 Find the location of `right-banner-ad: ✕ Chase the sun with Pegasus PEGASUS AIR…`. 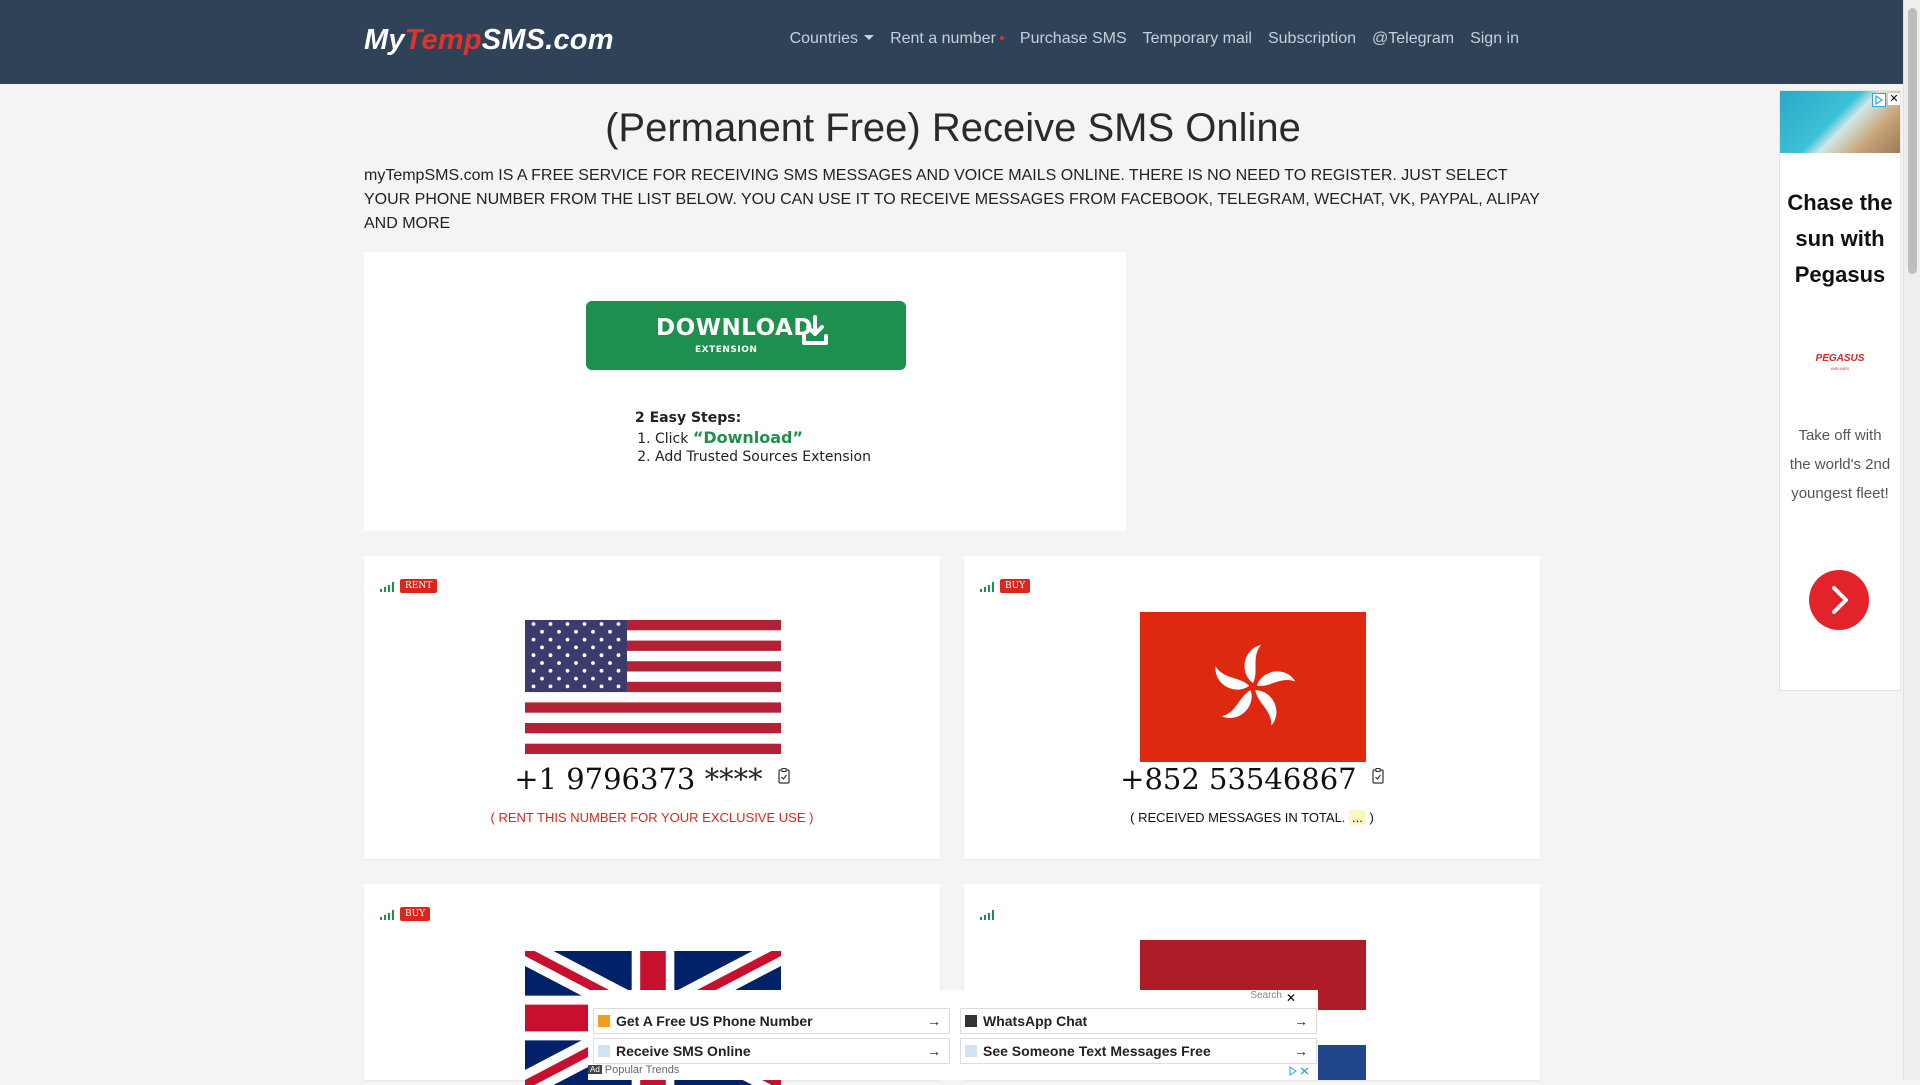

right-banner-ad: ✕ Chase the sun with Pegasus PEGASUS AIR… is located at coordinates (1840, 390).